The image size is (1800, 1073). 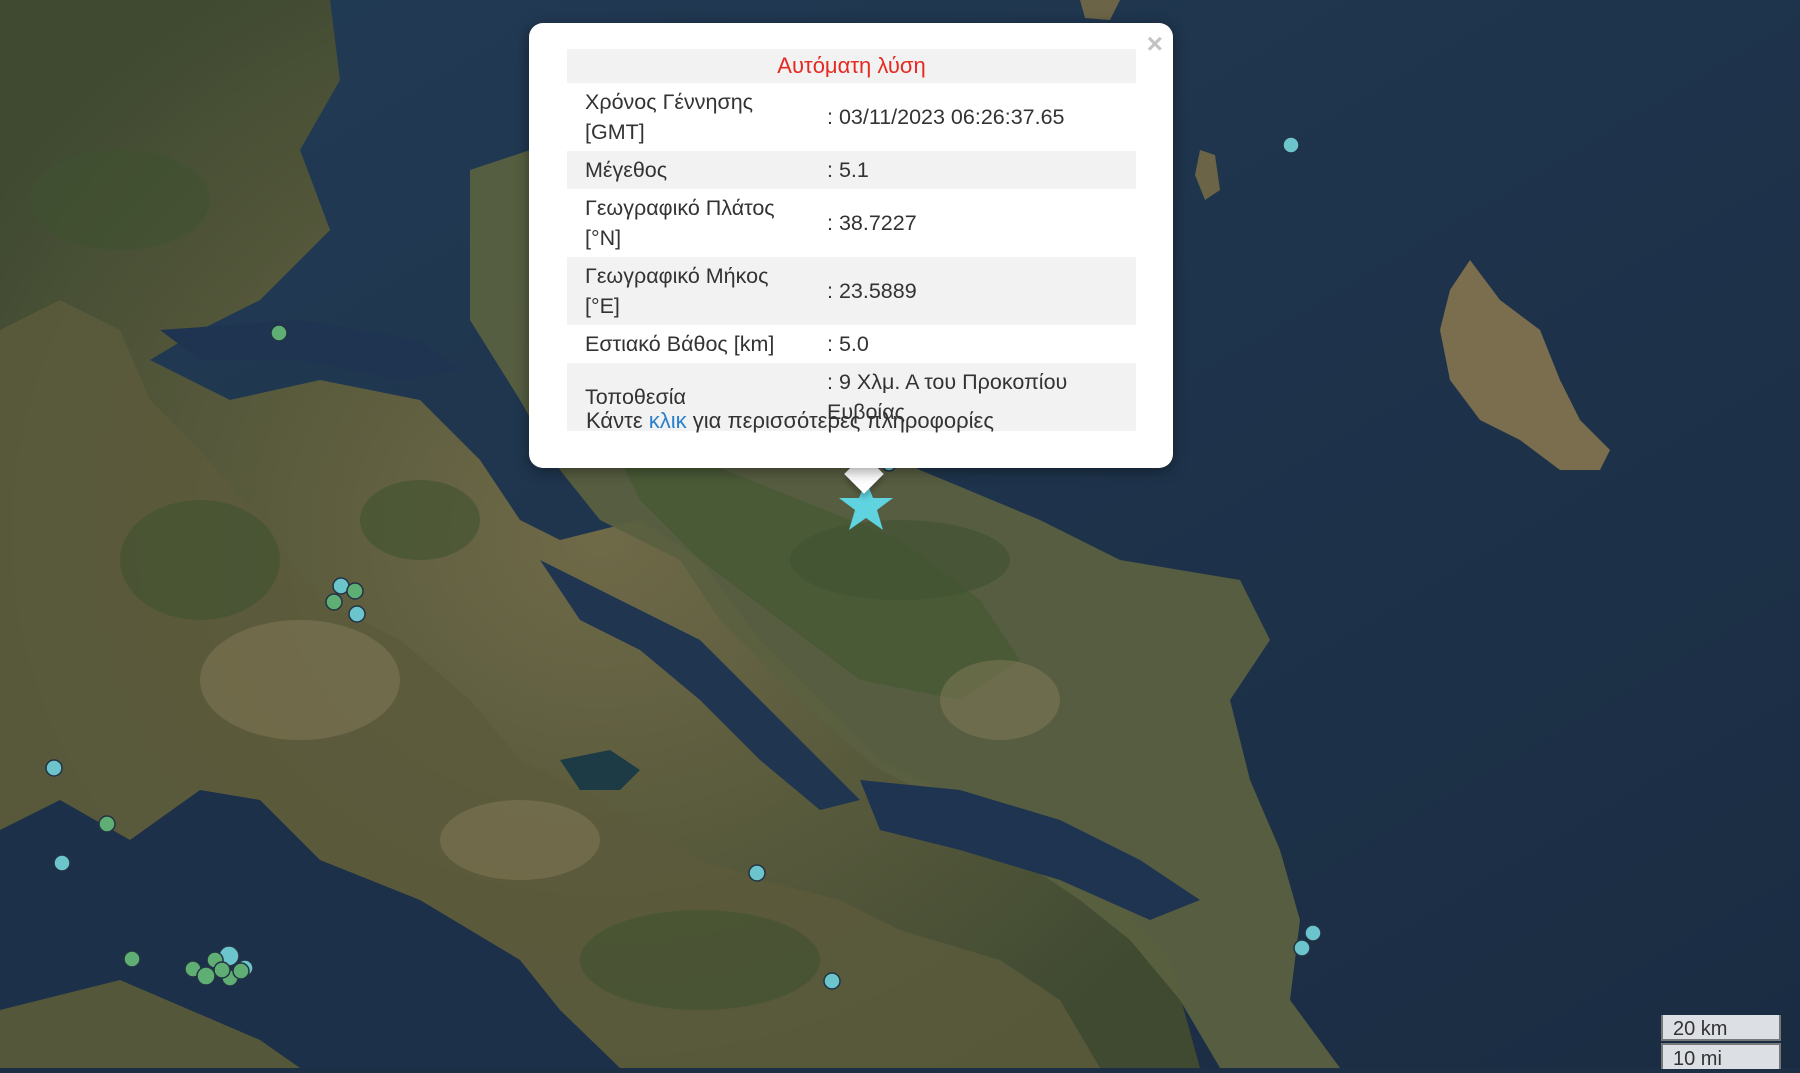 I want to click on more-info-line: Κάντε κλικ για περισσότερες πληροφορίες, so click(x=790, y=421).